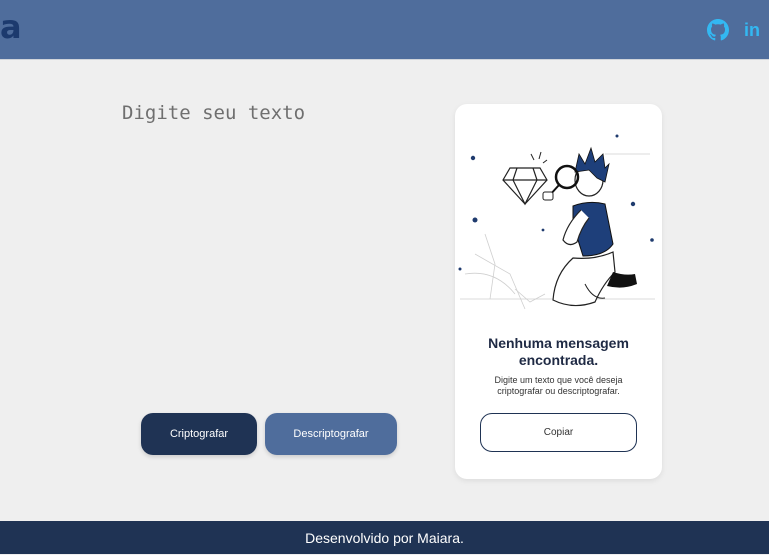 The height and width of the screenshot is (555, 769). What do you see at coordinates (558, 432) in the screenshot?
I see `copy-button: Copiar` at bounding box center [558, 432].